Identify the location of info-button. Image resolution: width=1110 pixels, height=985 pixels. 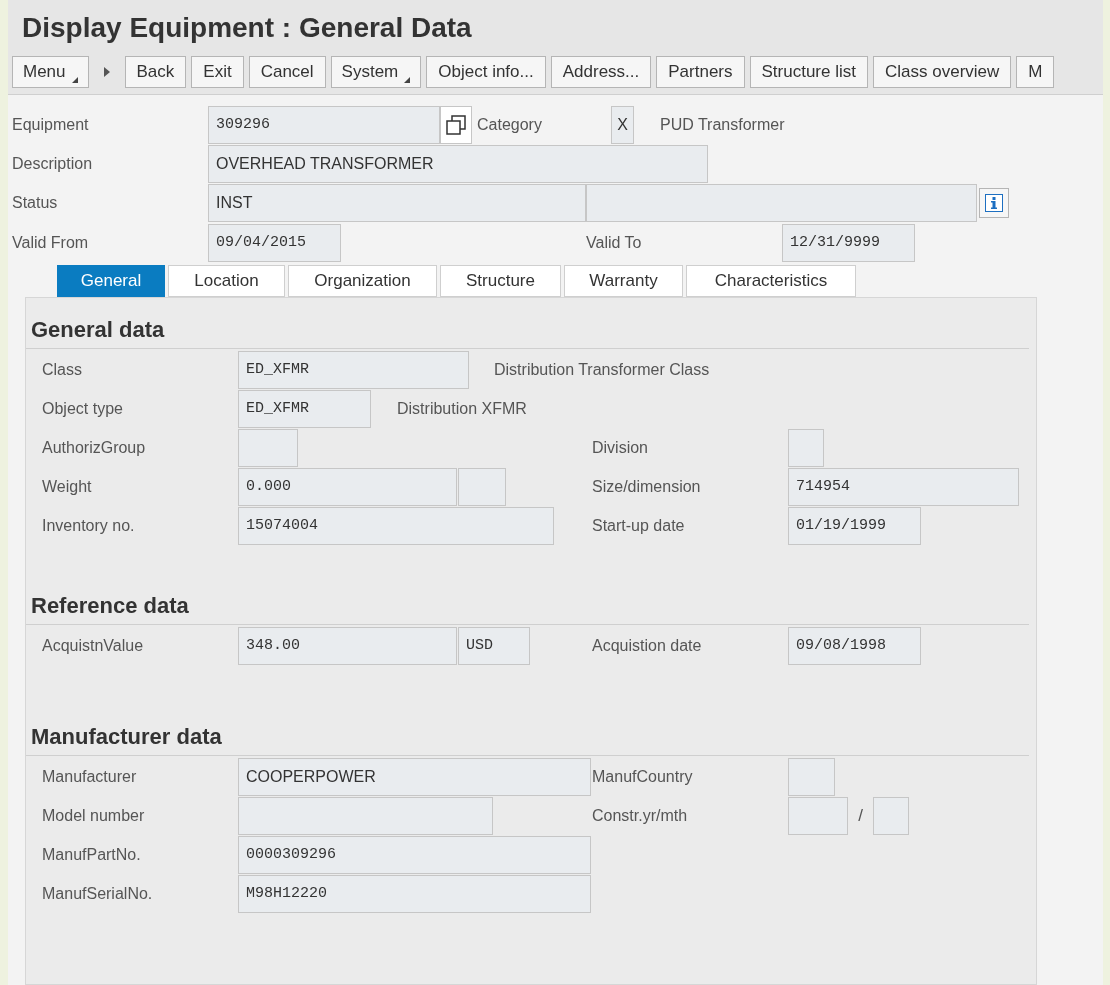
(994, 203).